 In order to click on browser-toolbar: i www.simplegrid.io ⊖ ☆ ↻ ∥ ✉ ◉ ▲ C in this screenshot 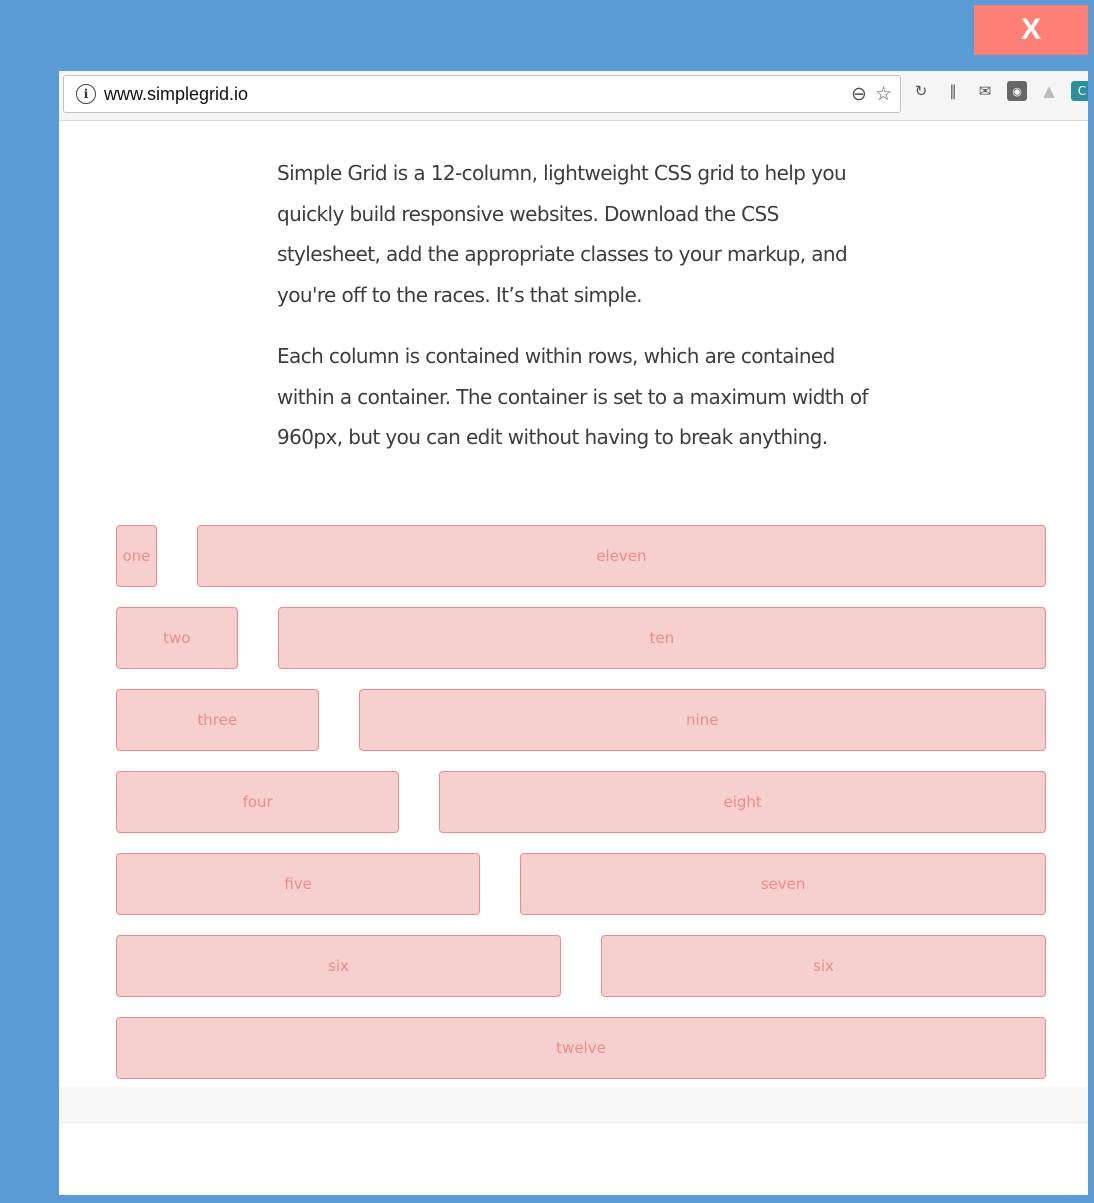, I will do `click(573, 96)`.